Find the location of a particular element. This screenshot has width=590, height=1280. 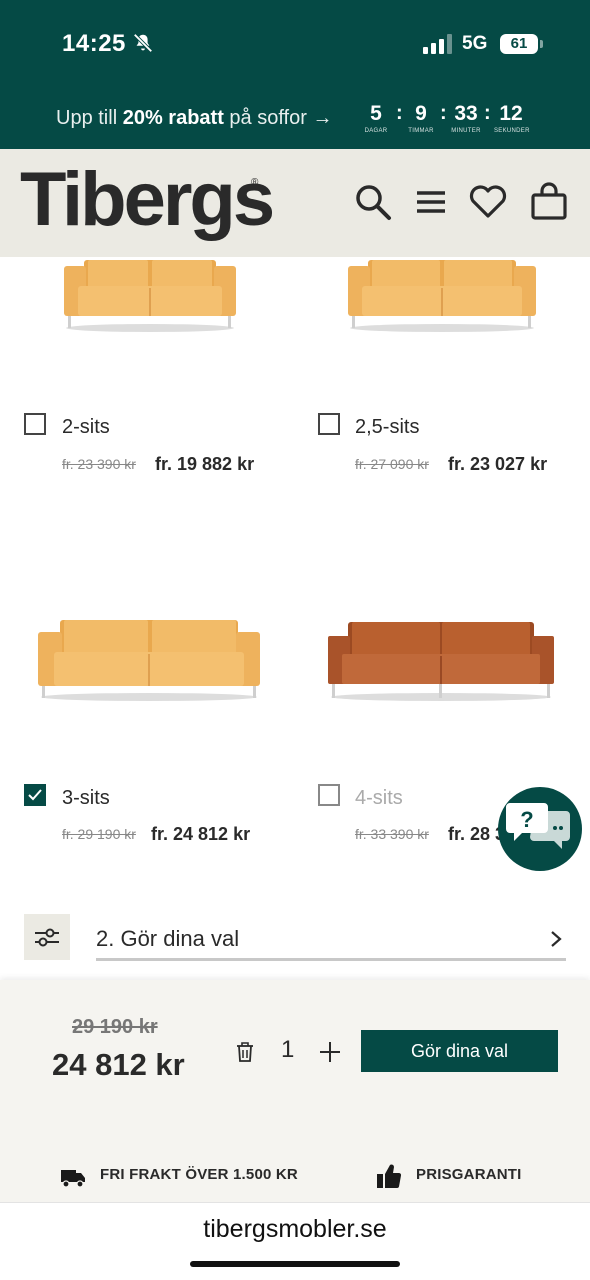

heart-icon is located at coordinates (488, 202).